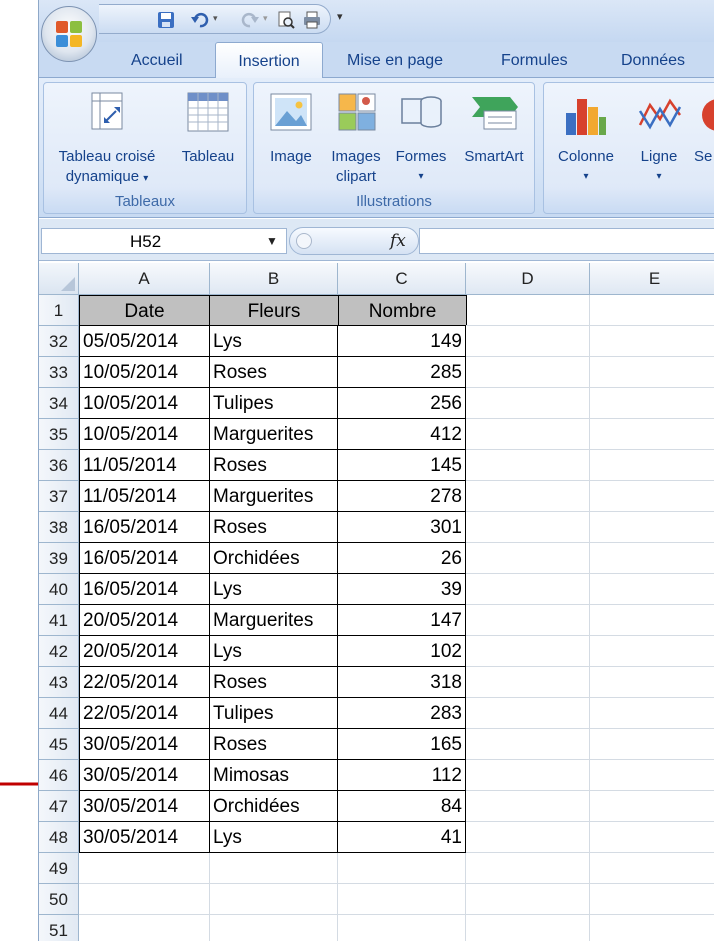  What do you see at coordinates (59, 806) in the screenshot?
I see `row-header: 47` at bounding box center [59, 806].